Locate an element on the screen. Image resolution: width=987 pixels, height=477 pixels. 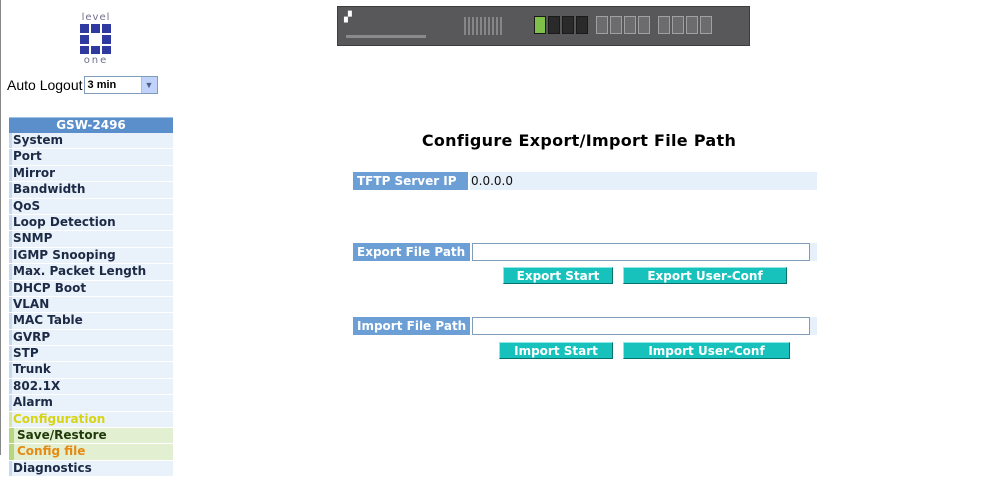
logo-top-text: level is located at coordinates (96, 17).